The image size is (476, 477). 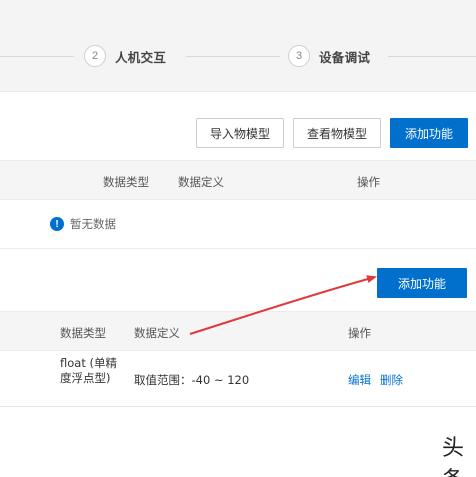 What do you see at coordinates (238, 248) in the screenshot?
I see `section-divider` at bounding box center [238, 248].